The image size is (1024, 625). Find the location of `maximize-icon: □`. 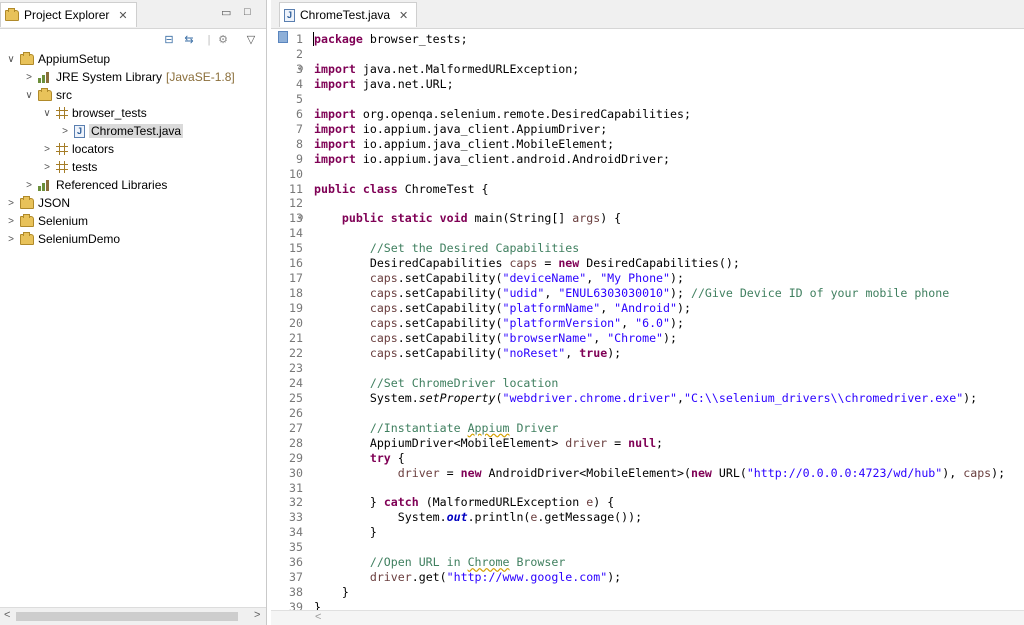

maximize-icon: □ is located at coordinates (247, 12).